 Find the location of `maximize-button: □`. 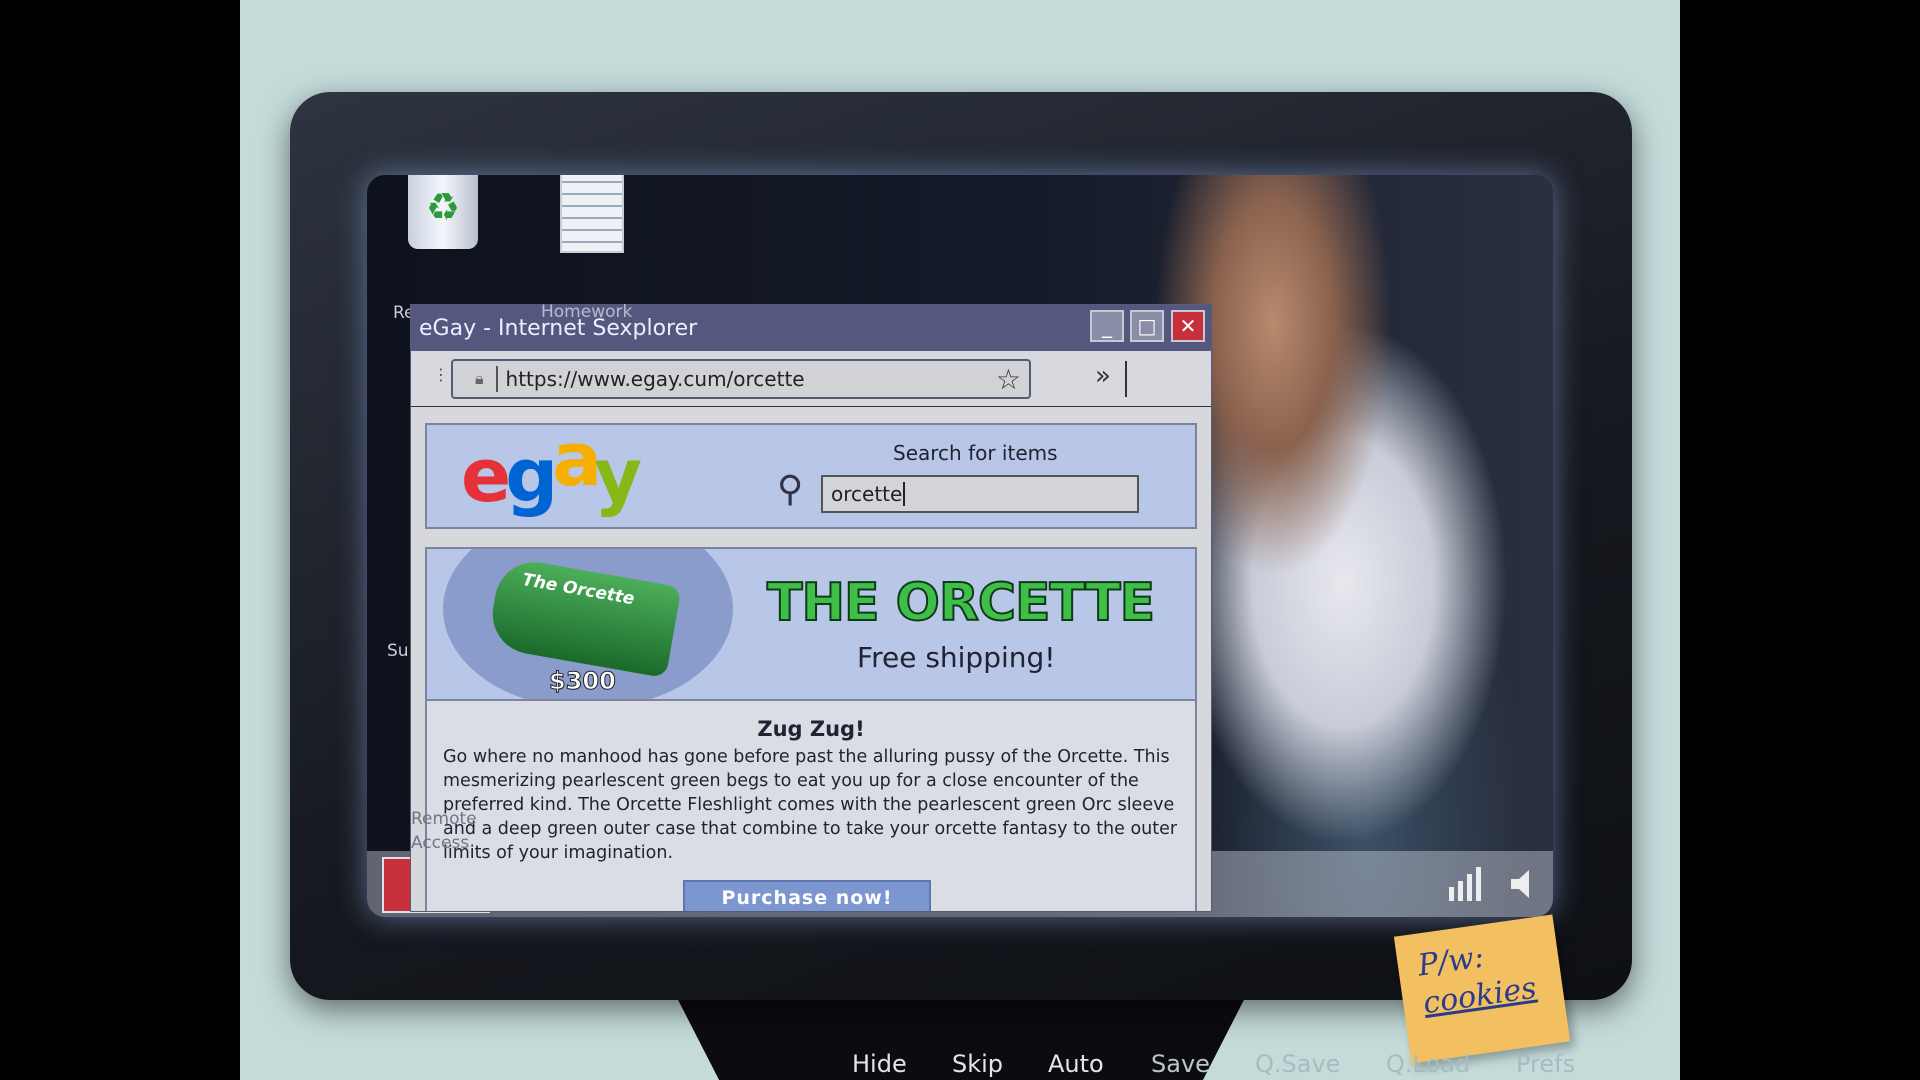

maximize-button: □ is located at coordinates (1147, 326).